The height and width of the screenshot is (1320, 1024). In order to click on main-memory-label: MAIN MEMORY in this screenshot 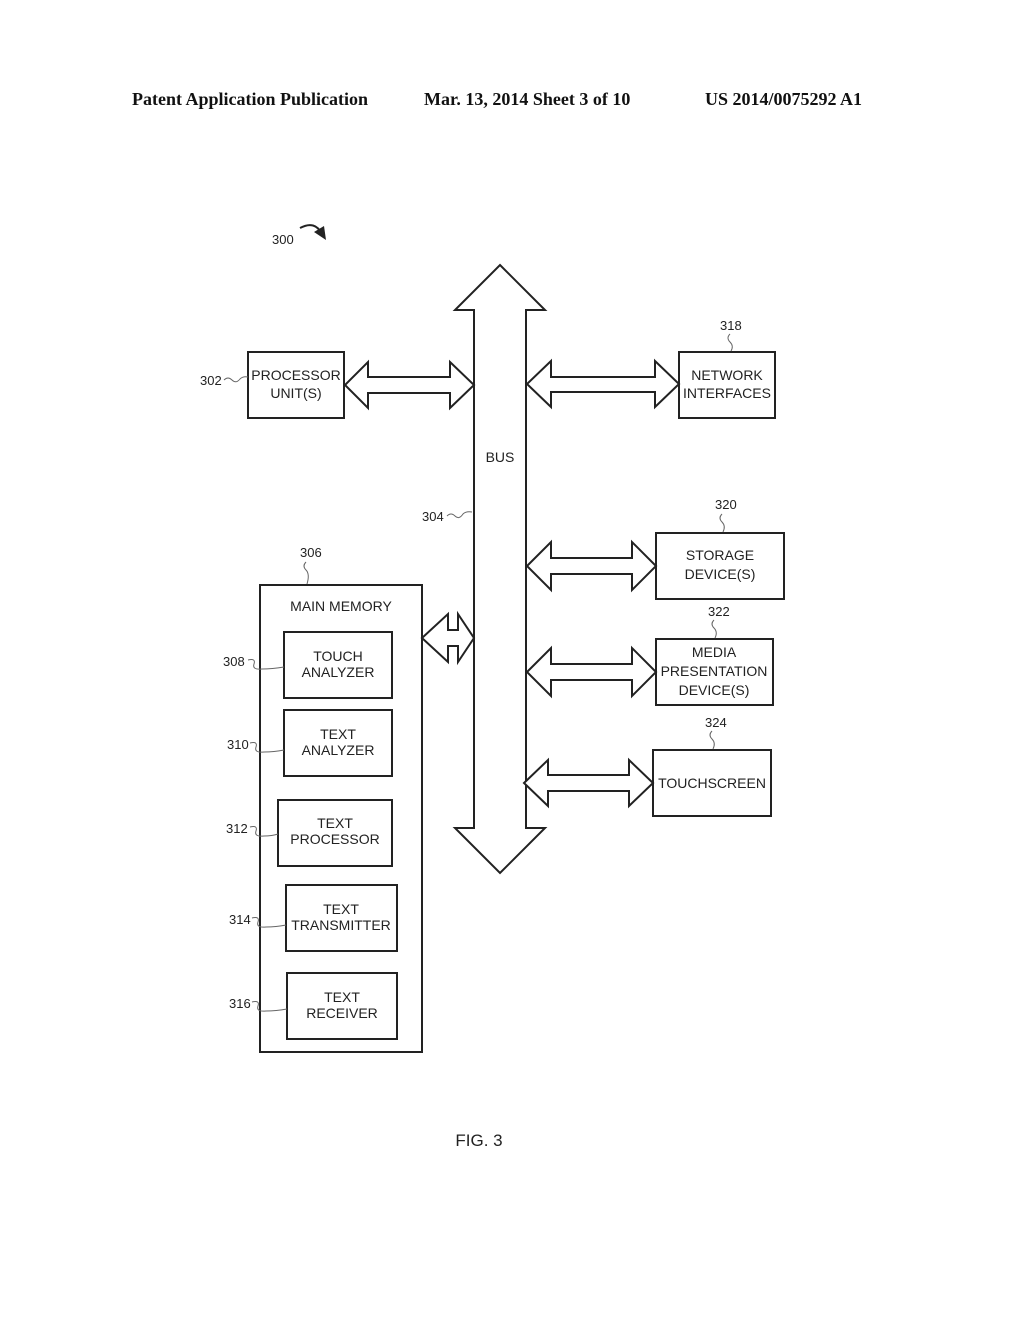, I will do `click(341, 606)`.